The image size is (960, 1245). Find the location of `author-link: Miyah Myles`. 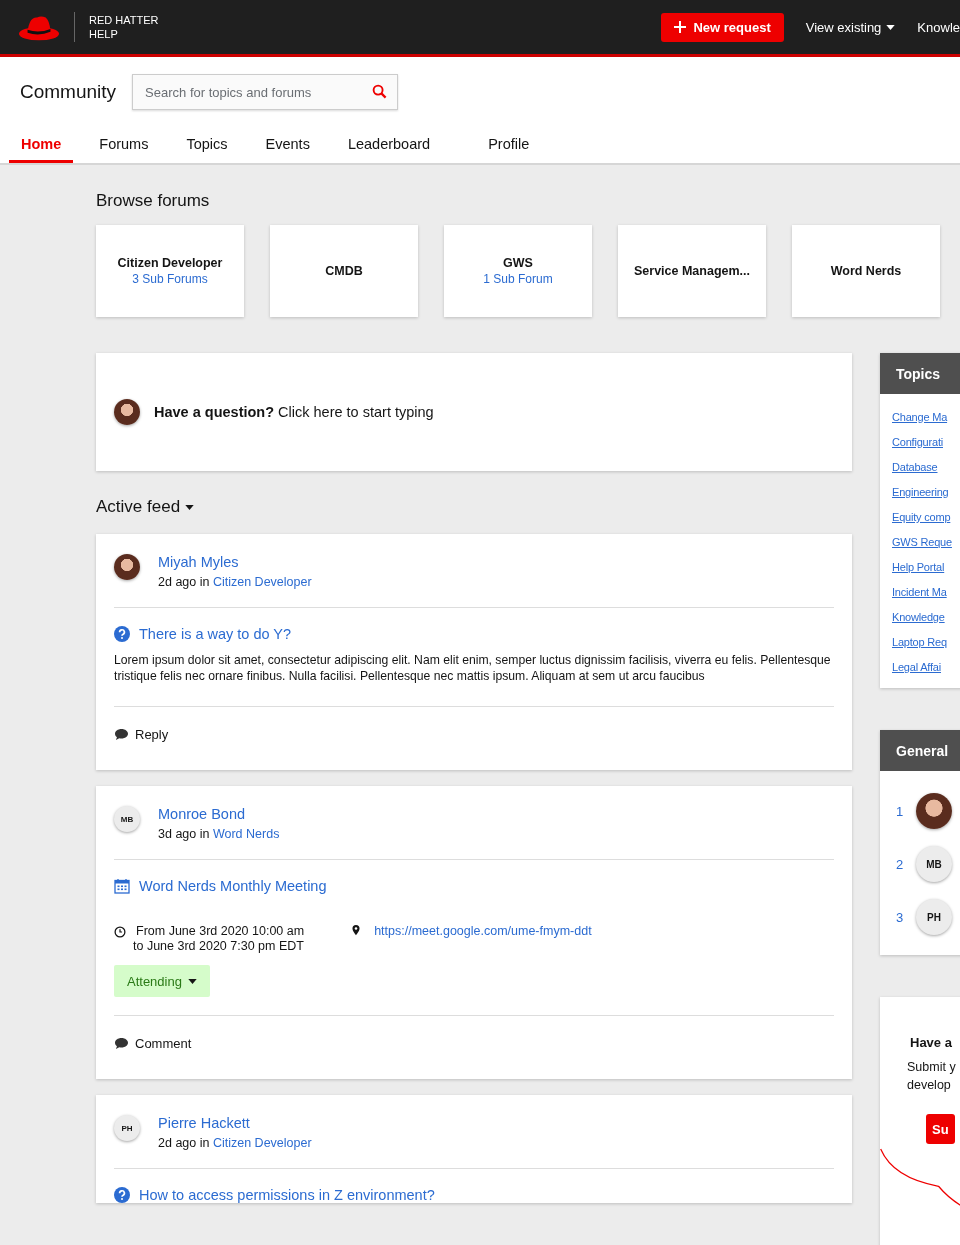

author-link: Miyah Myles is located at coordinates (235, 562).